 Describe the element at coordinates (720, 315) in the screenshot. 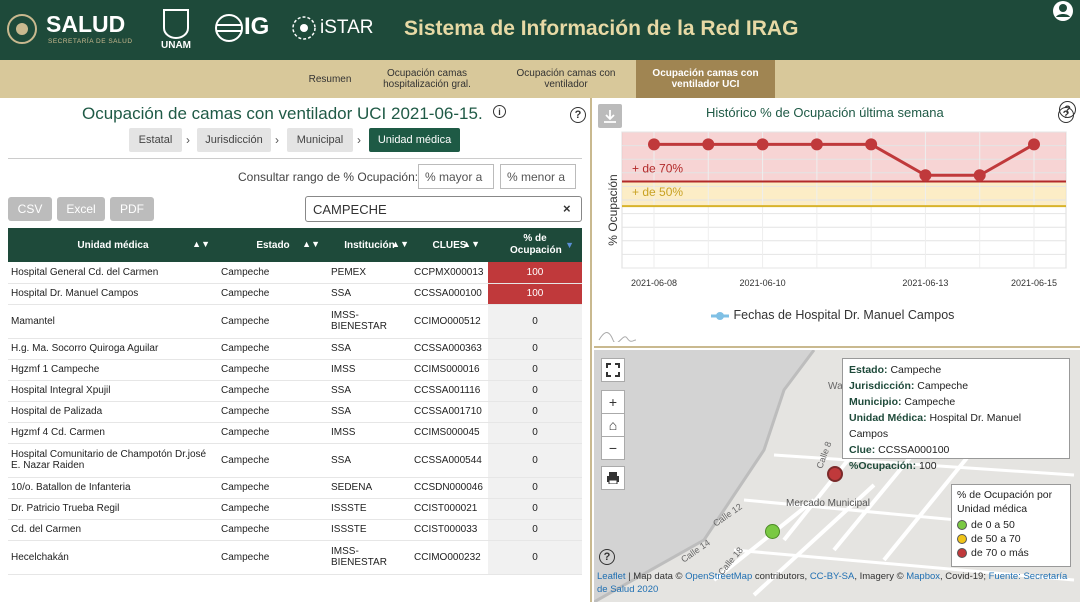

I see `legend-marker-icon` at that location.